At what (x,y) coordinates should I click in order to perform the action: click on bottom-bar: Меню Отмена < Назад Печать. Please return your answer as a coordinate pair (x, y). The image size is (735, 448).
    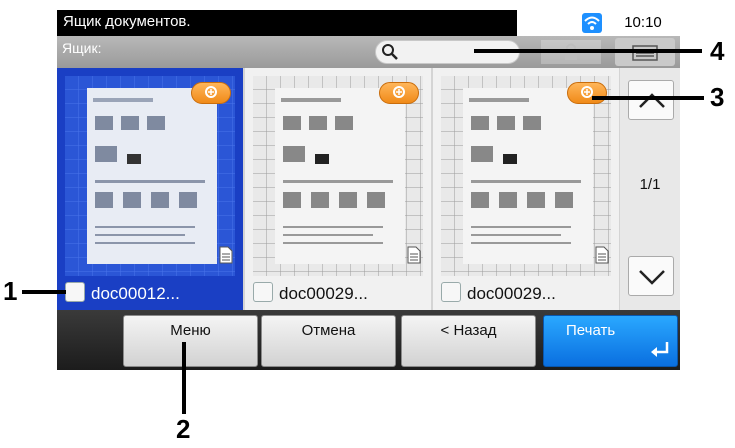
    Looking at the image, I should click on (368, 340).